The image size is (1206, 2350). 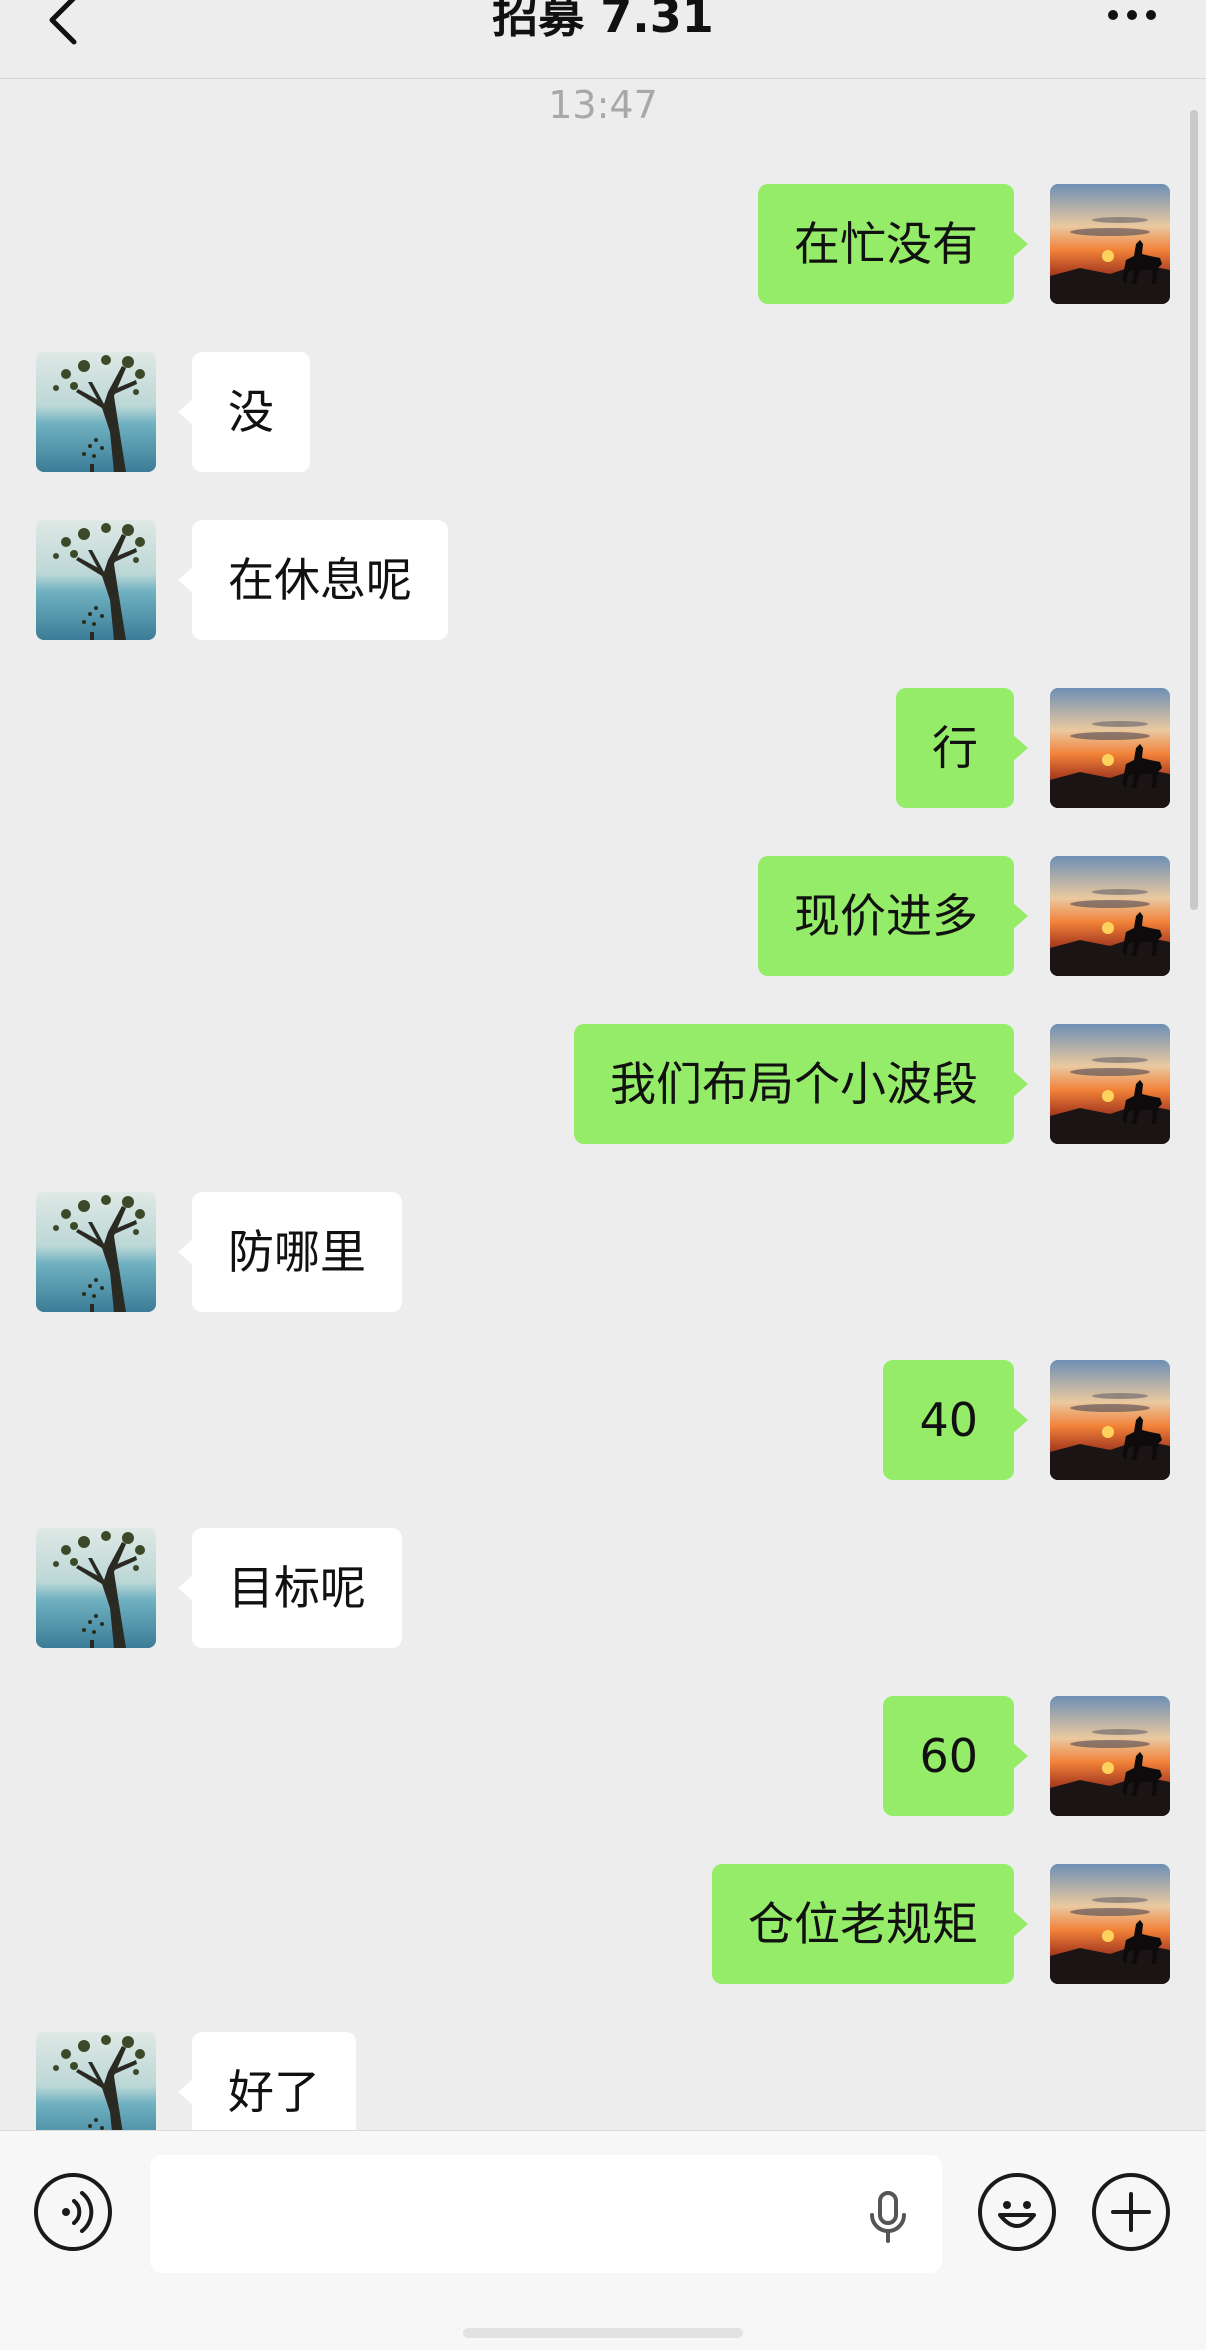 What do you see at coordinates (893, 916) in the screenshot?
I see `message-bubble: 现价进多` at bounding box center [893, 916].